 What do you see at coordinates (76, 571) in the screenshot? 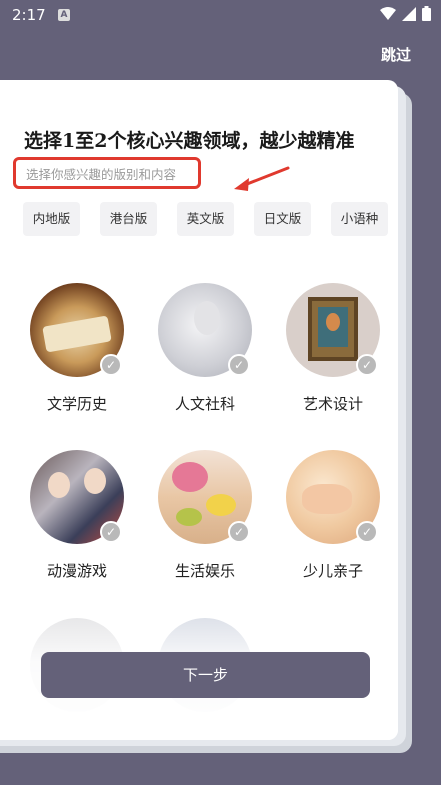
I see `interest-label: 动漫游戏` at bounding box center [76, 571].